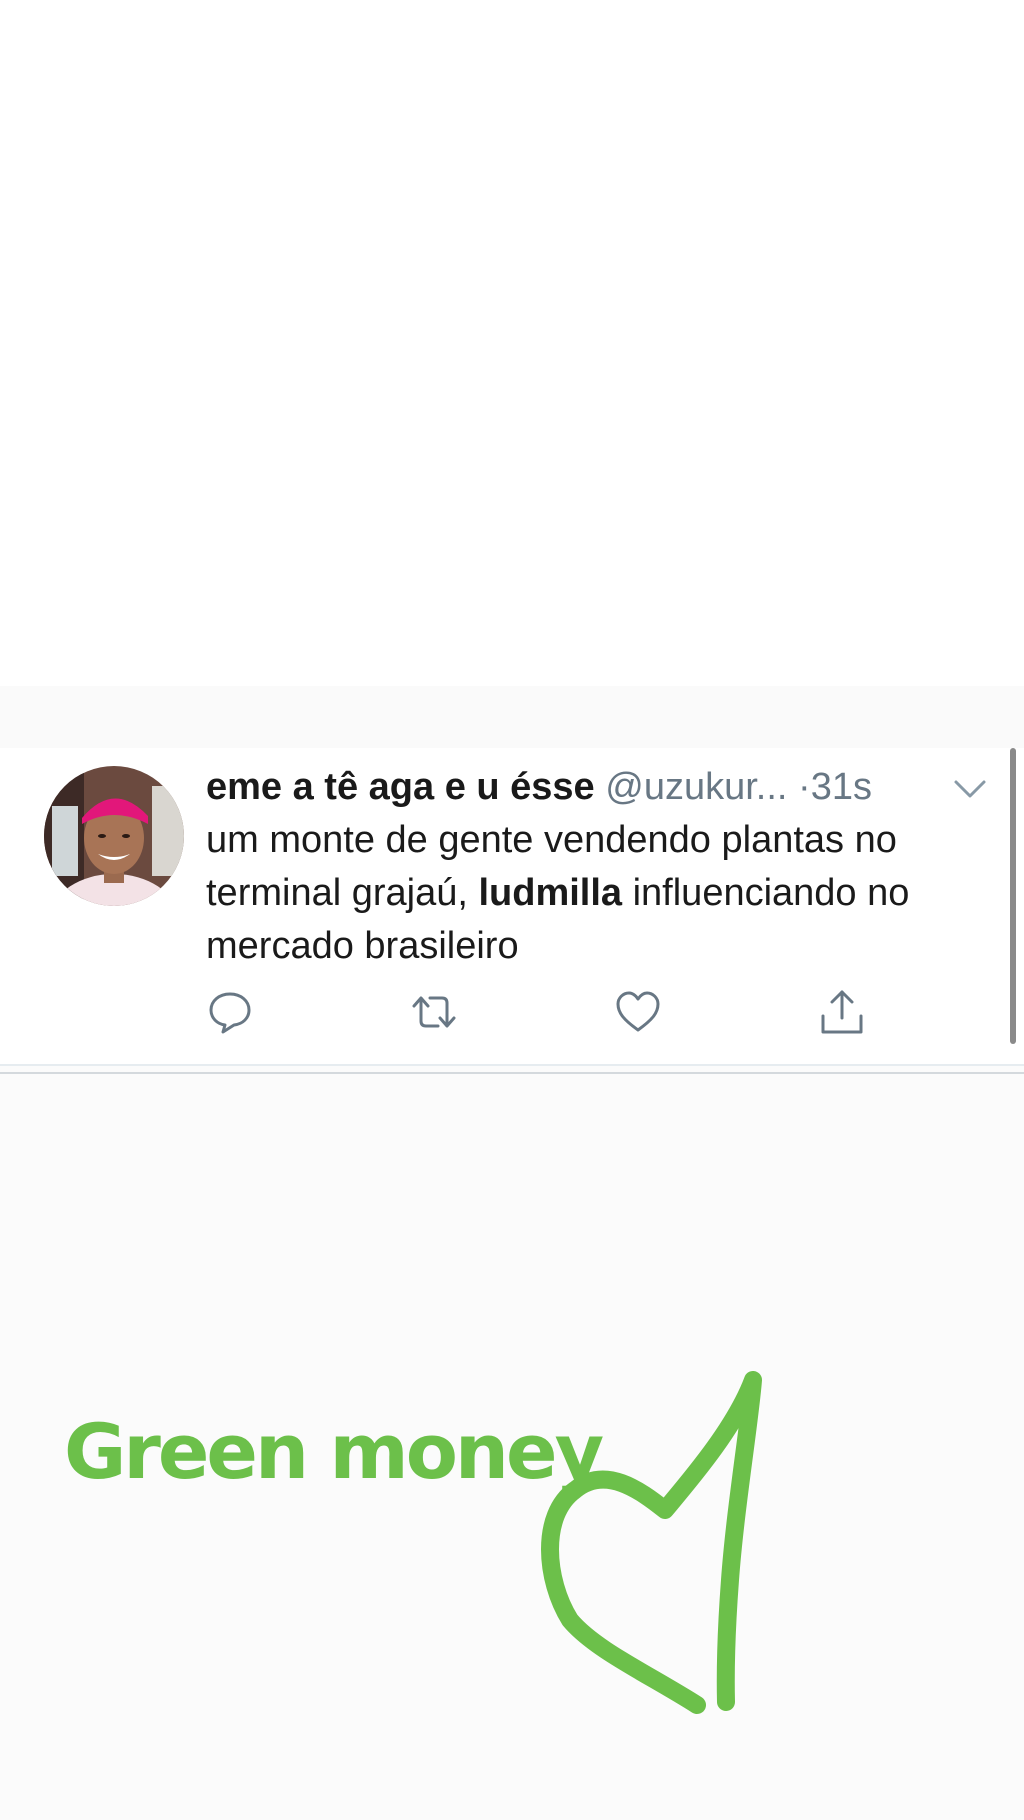 This screenshot has width=1024, height=1820. Describe the element at coordinates (512, 1065) in the screenshot. I see `tweet-bottom-border` at that location.